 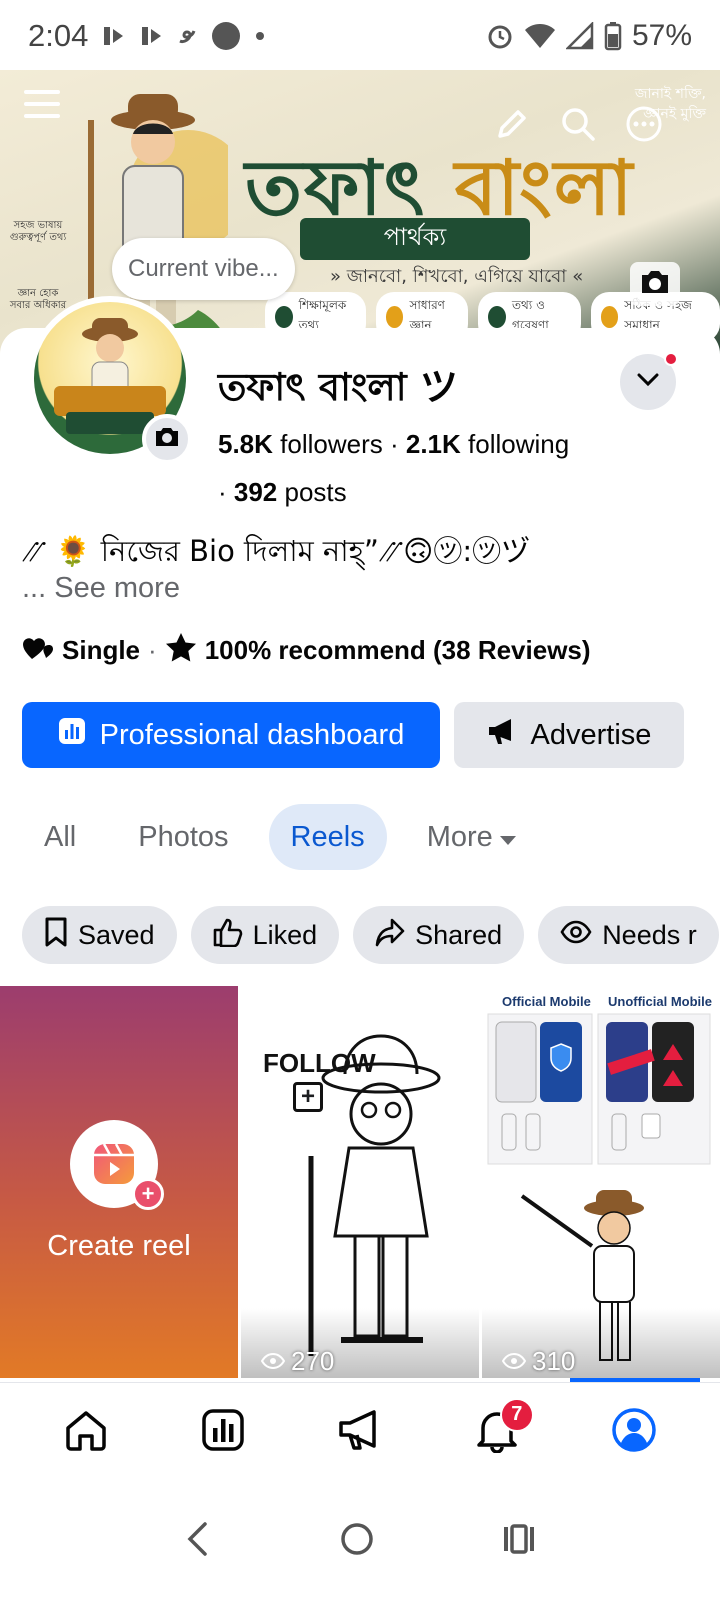 What do you see at coordinates (578, 124) in the screenshot?
I see `search-icon` at bounding box center [578, 124].